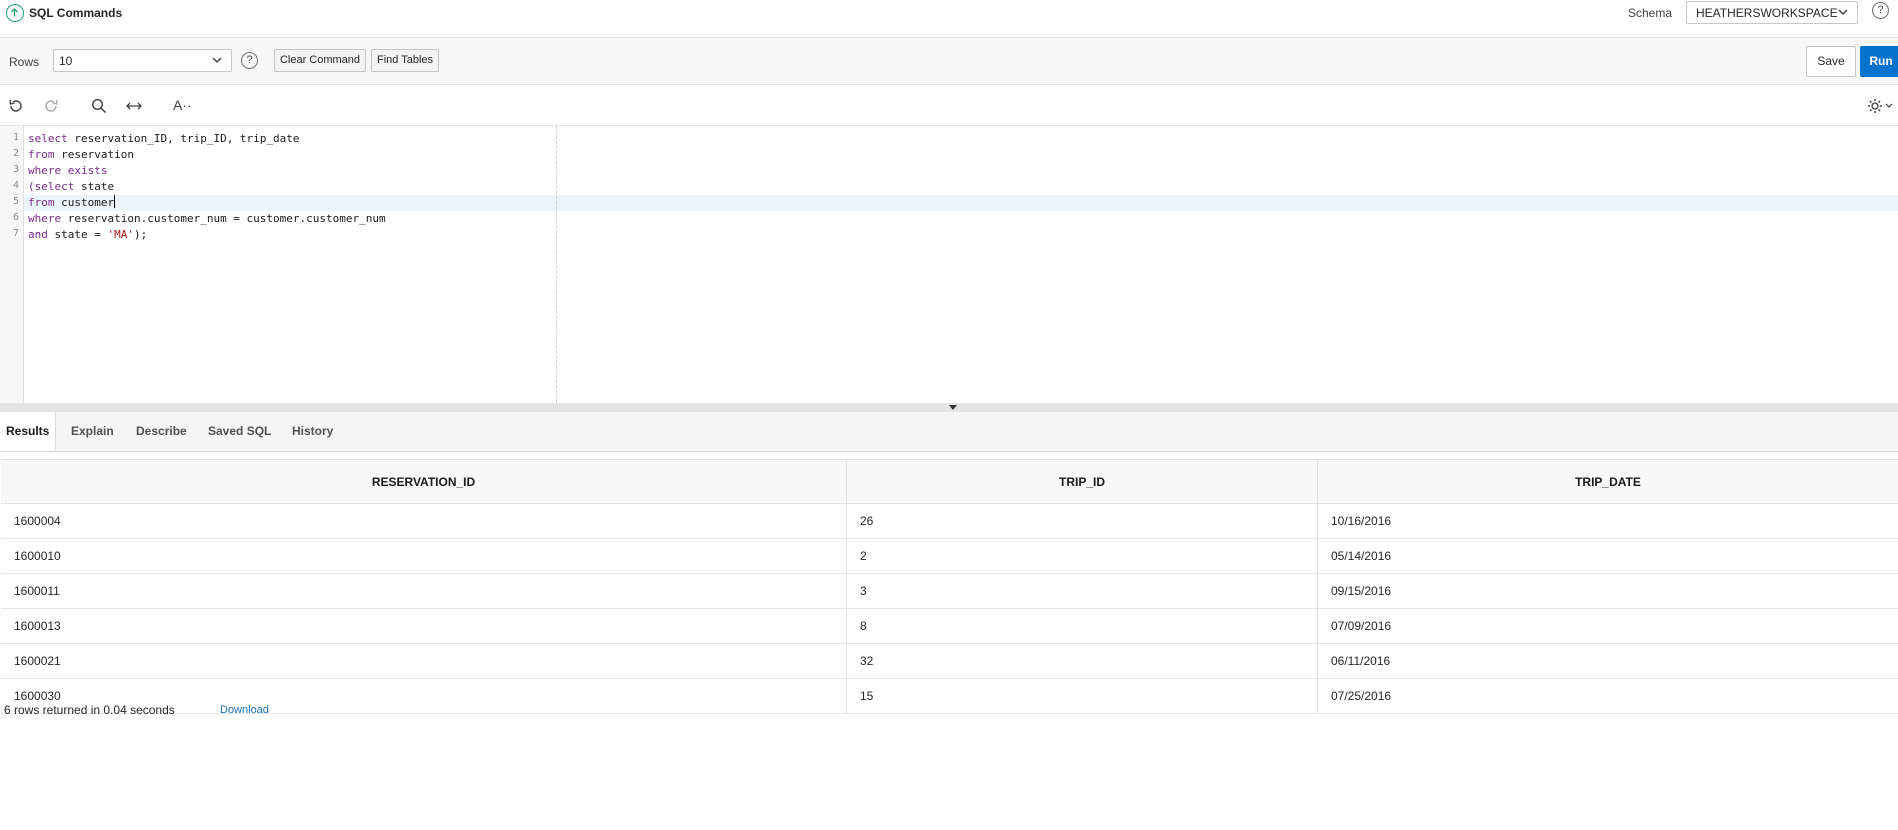 This screenshot has height=830, width=1898. I want to click on find-tables-button: Find Tables, so click(405, 60).